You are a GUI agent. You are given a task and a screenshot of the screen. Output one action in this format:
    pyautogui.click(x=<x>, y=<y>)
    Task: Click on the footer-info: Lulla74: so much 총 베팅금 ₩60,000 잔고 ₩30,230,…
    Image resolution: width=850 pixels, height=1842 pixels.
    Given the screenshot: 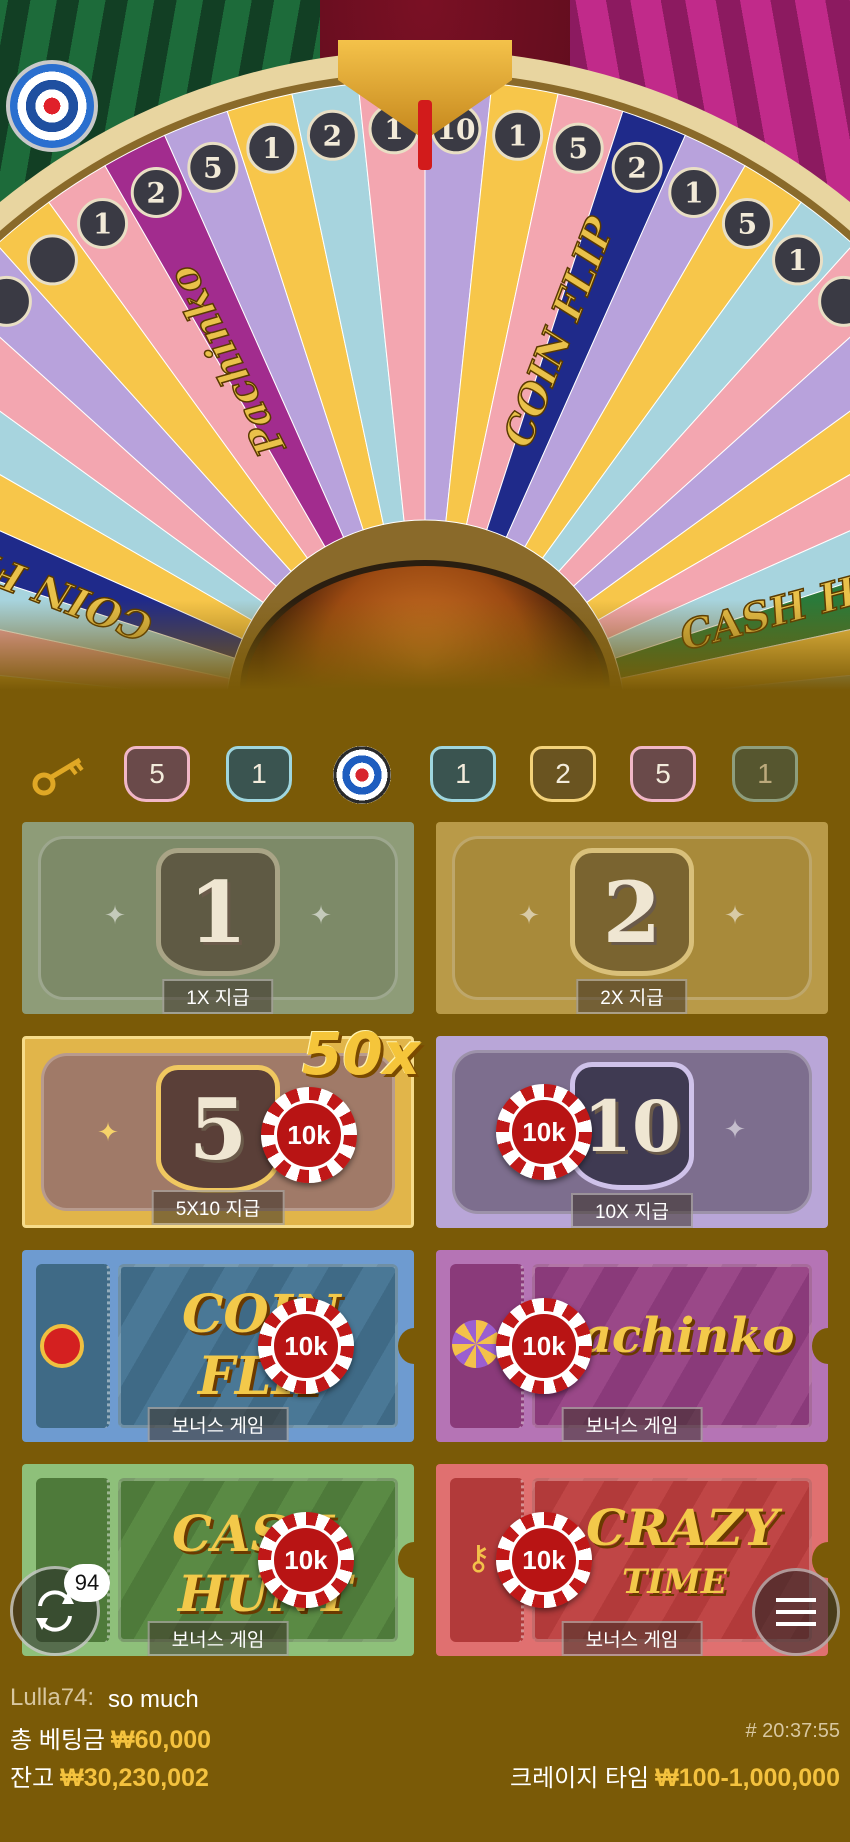 What is the action you would take?
    pyautogui.click(x=425, y=1759)
    